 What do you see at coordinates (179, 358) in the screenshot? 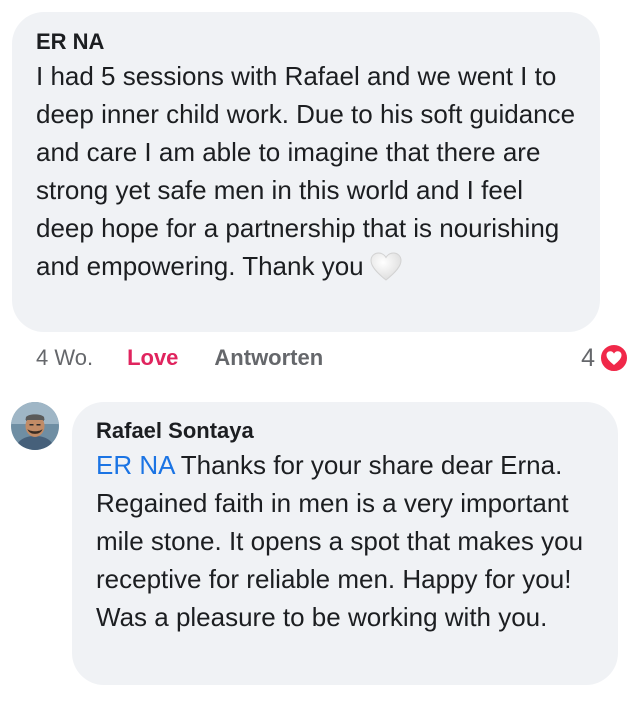
I see `comment-actions: 4 Wo. Love Antworten` at bounding box center [179, 358].